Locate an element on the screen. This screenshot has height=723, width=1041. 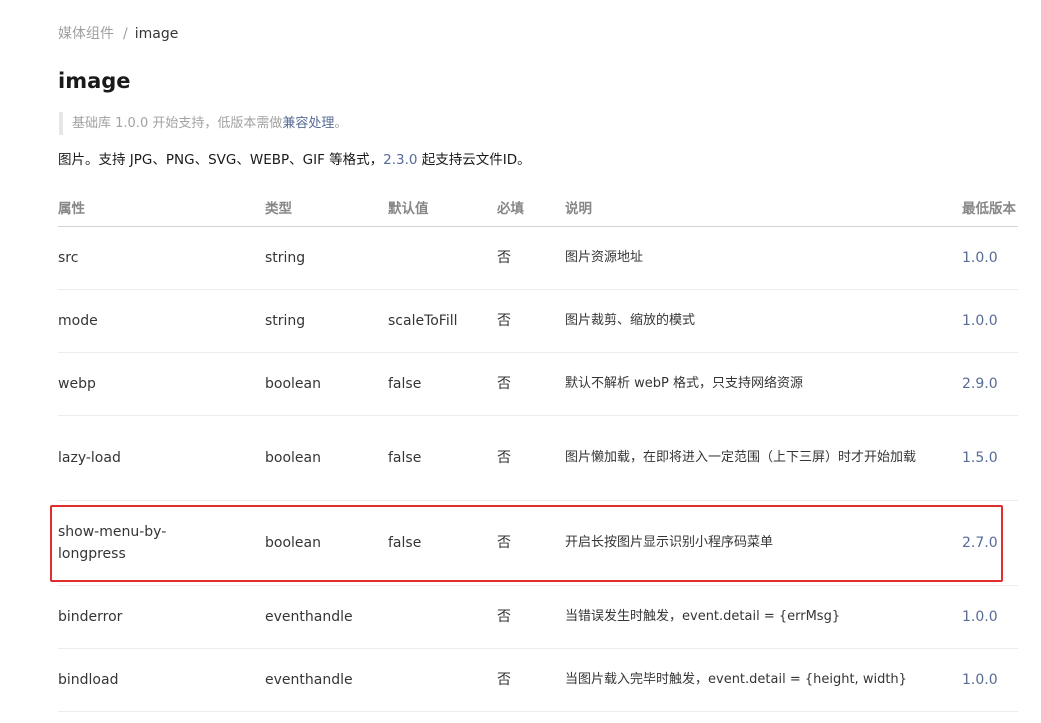
attribute-description: 图片懒加载，在即将进入一定范围（上下三屏）时才开始加载 is located at coordinates (763, 458).